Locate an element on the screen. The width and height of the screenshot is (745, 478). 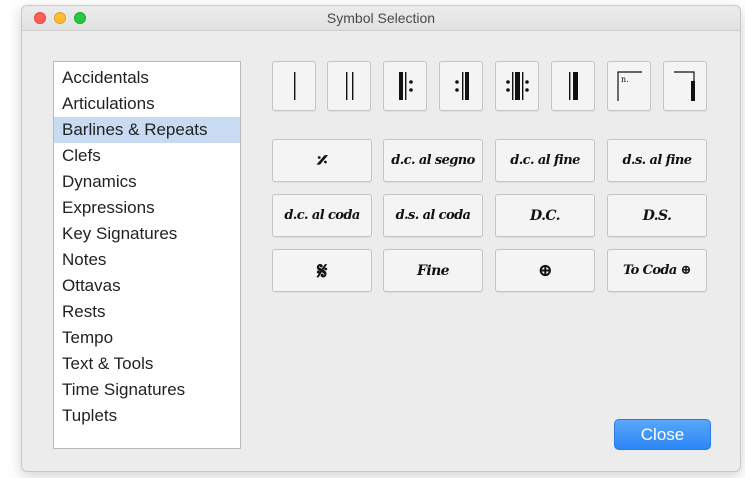
double-barline-icon is located at coordinates (350, 86).